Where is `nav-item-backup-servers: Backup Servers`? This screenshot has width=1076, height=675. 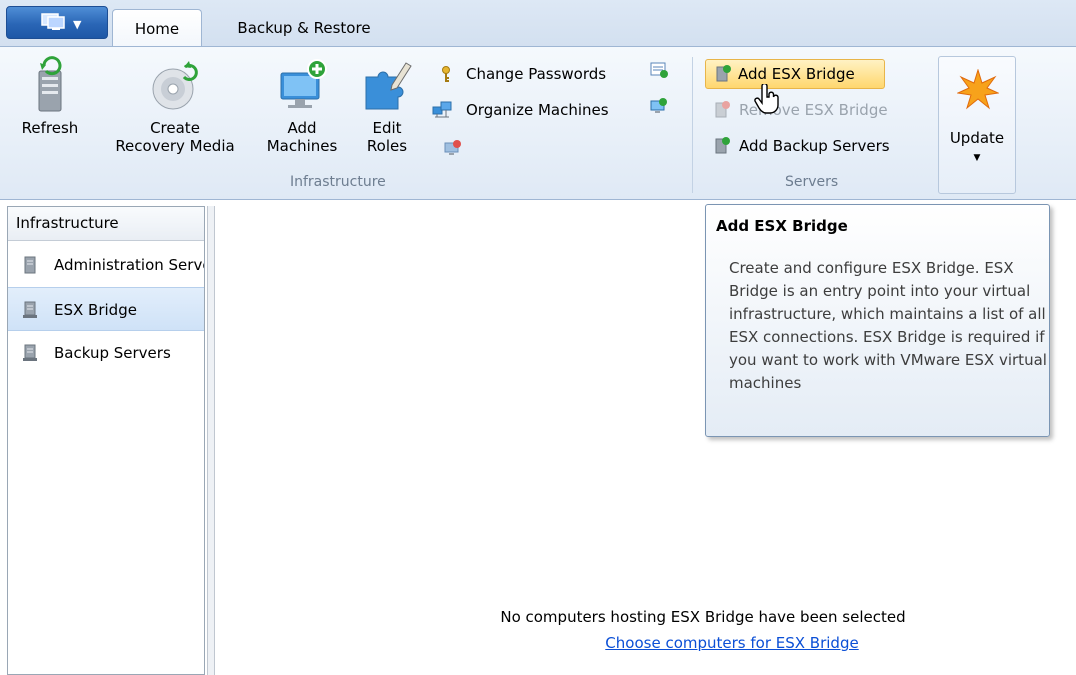
nav-item-backup-servers: Backup Servers is located at coordinates (106, 353).